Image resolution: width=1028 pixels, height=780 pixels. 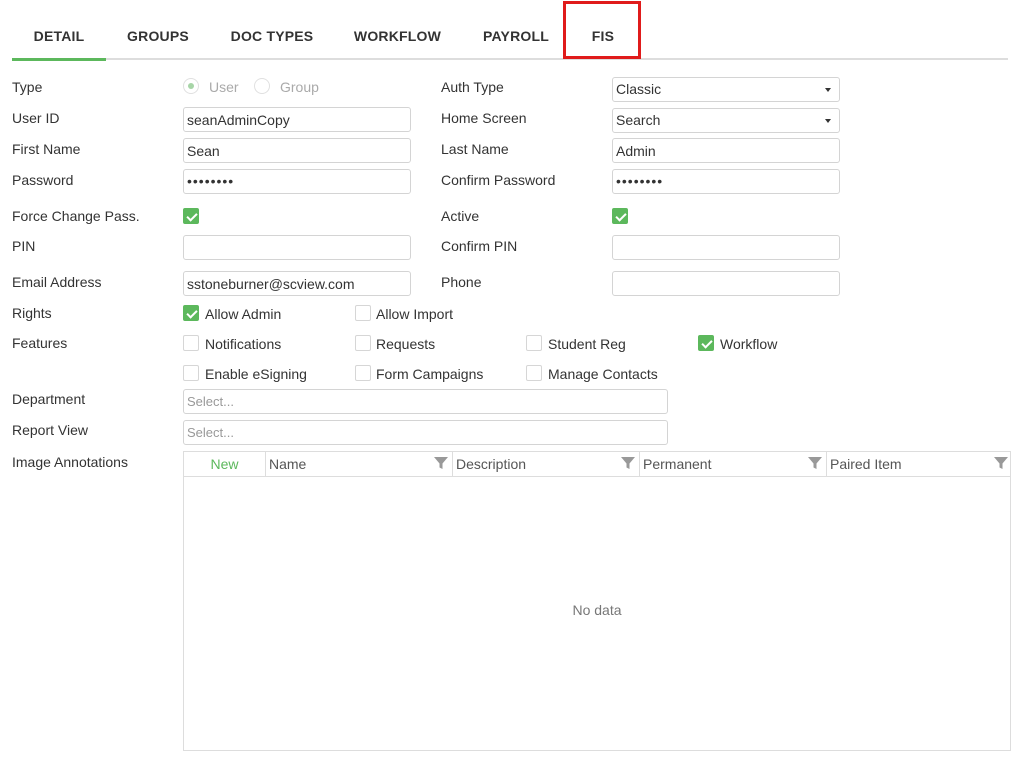 I want to click on last-name-label: Last Name, so click(x=475, y=149).